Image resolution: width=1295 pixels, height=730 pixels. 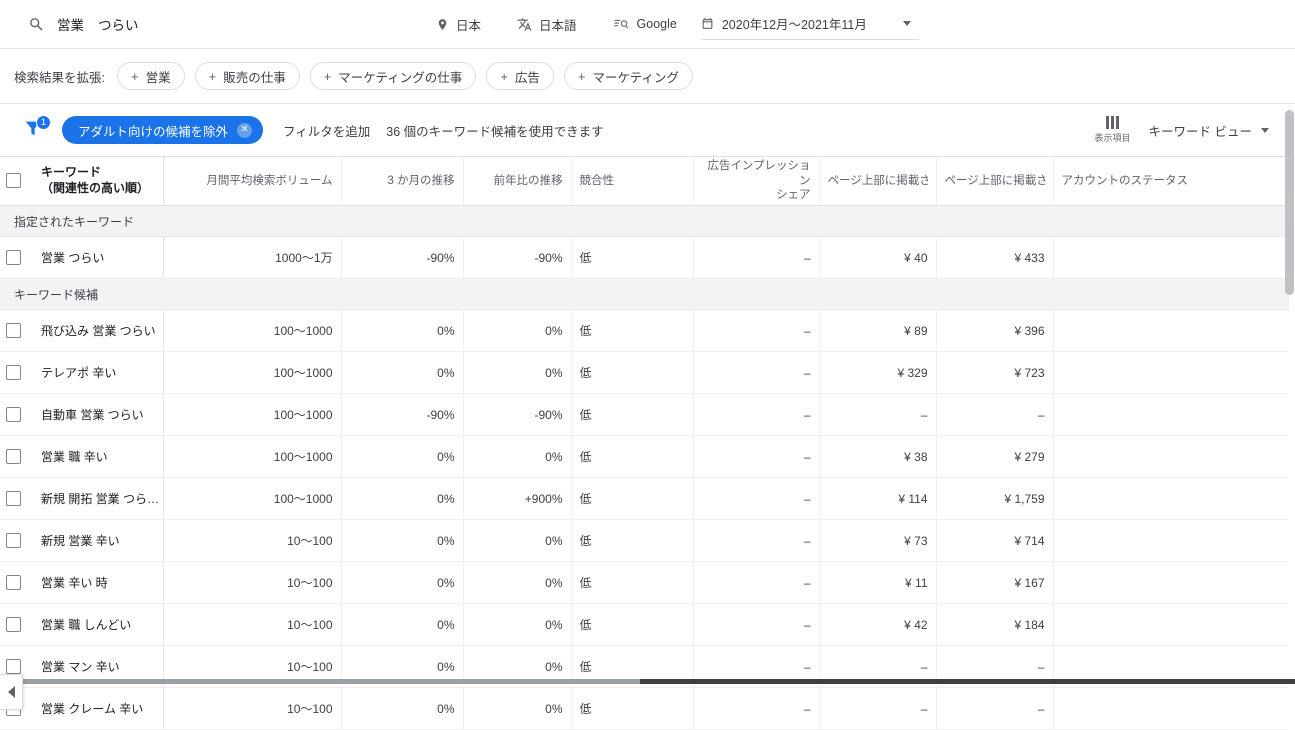 What do you see at coordinates (218, 24) in the screenshot?
I see `search-input: 営業 つらい` at bounding box center [218, 24].